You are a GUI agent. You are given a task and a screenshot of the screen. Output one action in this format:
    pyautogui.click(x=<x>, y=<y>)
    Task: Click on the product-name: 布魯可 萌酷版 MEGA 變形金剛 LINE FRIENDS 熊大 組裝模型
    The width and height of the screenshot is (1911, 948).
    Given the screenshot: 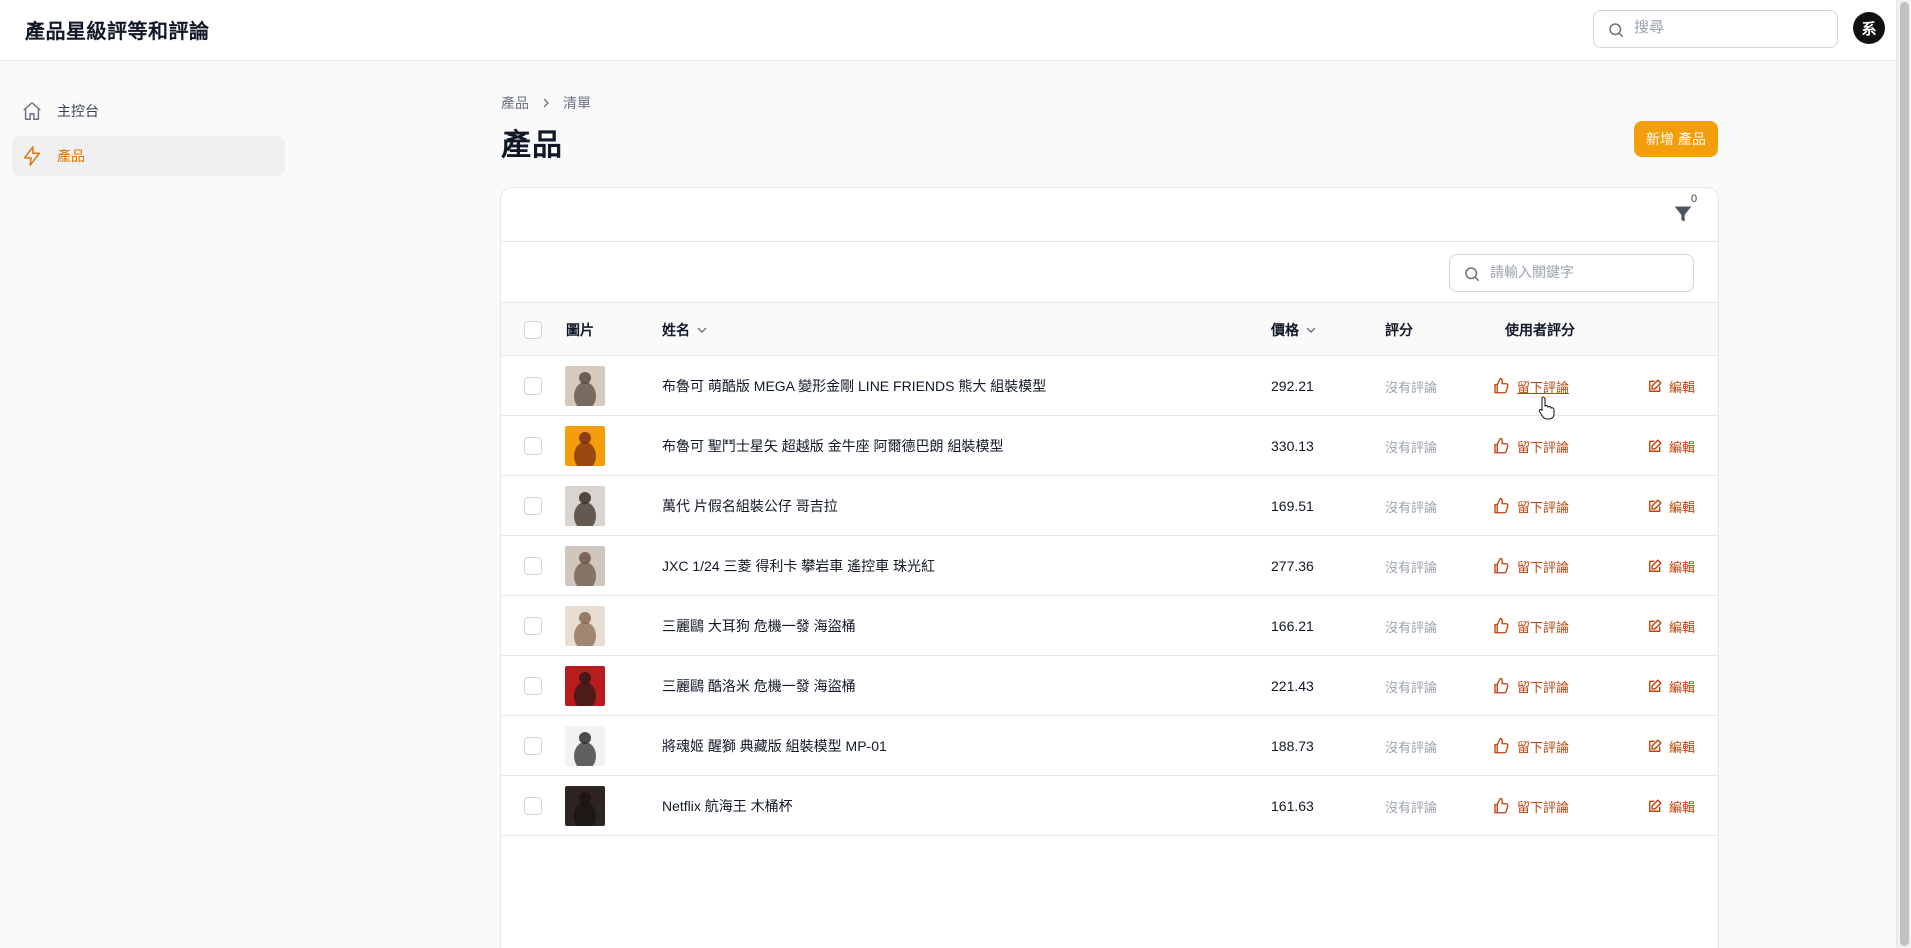 What is the action you would take?
    pyautogui.click(x=854, y=386)
    